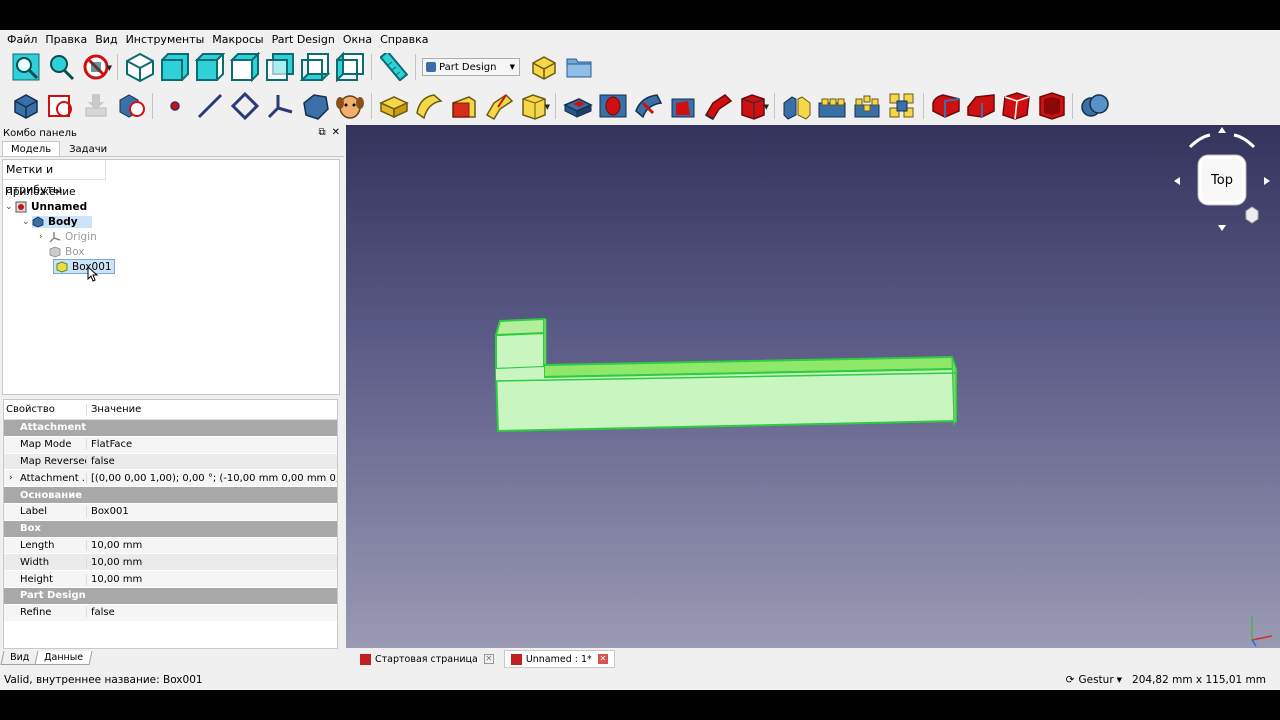 This screenshot has height=720, width=1280. Describe the element at coordinates (901, 106) in the screenshot. I see `multi-transform-button` at that location.